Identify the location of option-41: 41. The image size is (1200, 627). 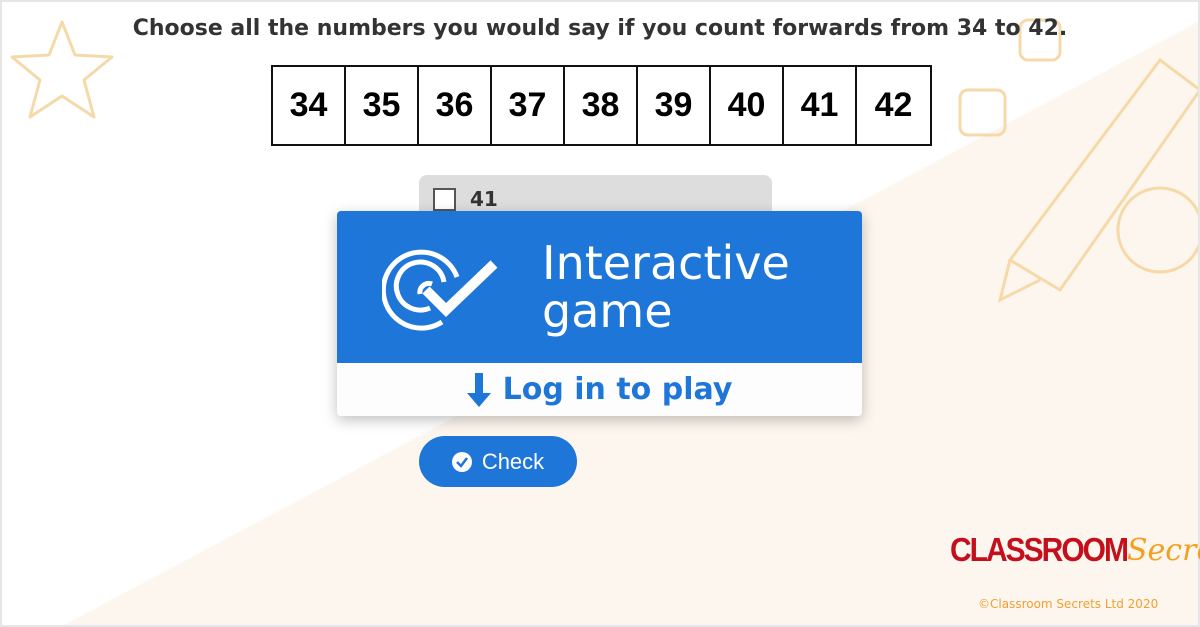
(465, 199).